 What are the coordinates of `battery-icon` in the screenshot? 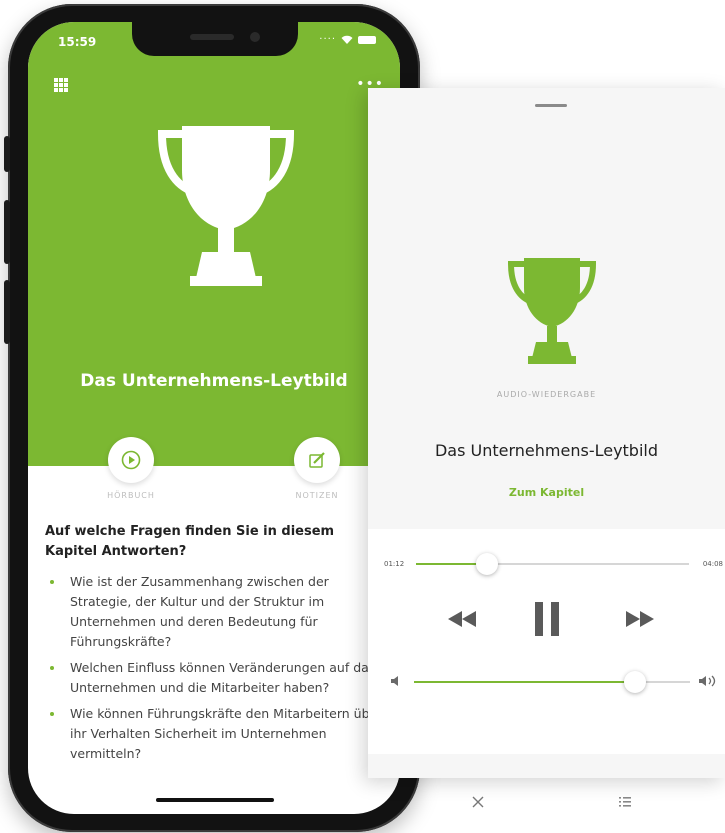 It's located at (367, 39).